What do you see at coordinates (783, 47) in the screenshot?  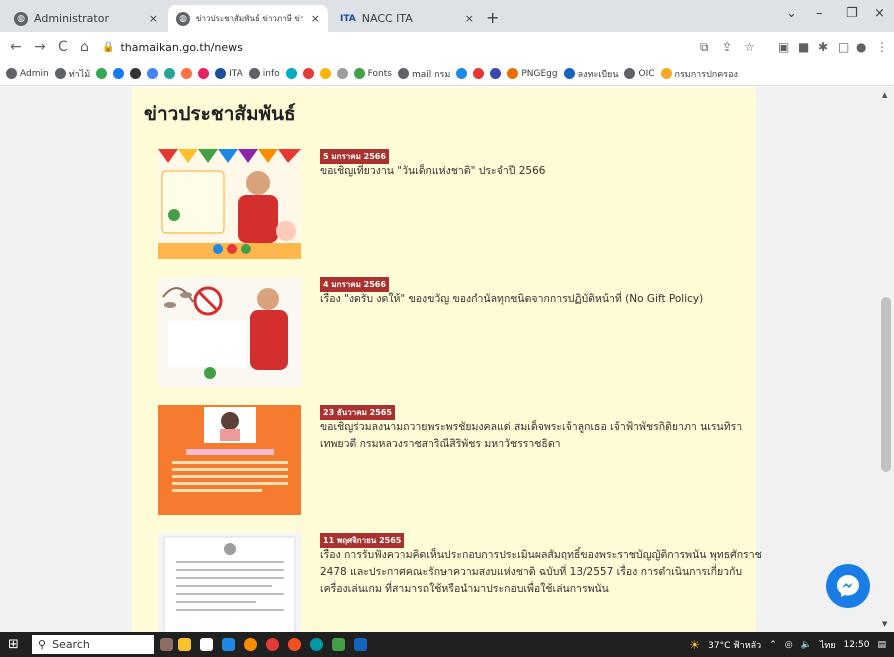 I see `extension-icon: ▣` at bounding box center [783, 47].